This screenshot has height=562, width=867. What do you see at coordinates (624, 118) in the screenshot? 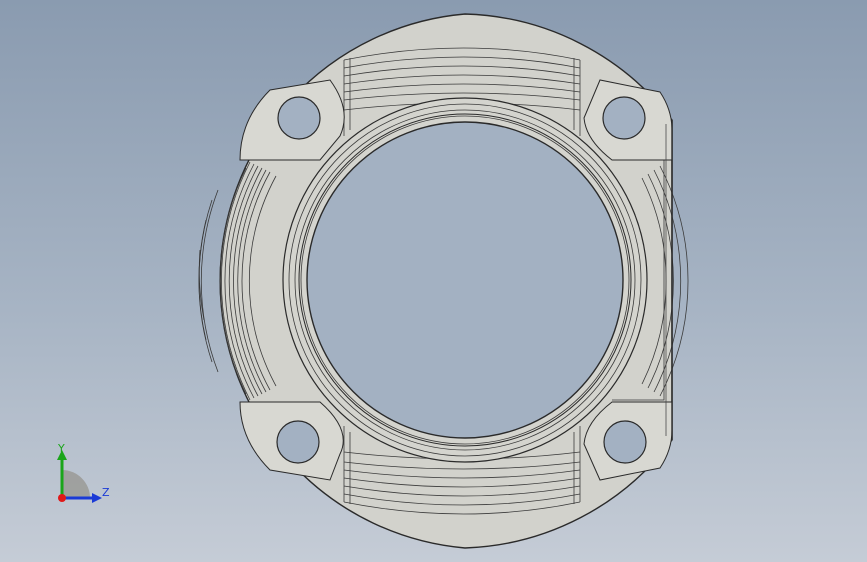
I see `bolt-hole-top-right` at bounding box center [624, 118].